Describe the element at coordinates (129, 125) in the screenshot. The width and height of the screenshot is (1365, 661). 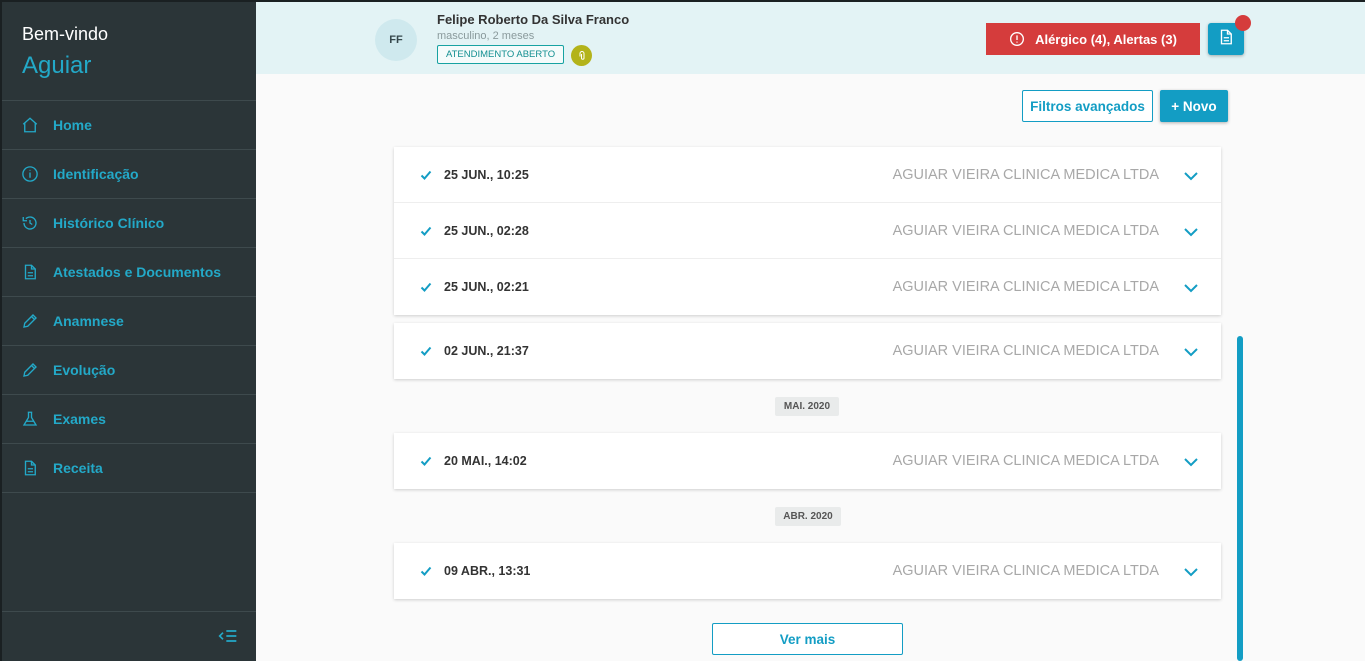
I see `sidebar-item-home: Home` at that location.